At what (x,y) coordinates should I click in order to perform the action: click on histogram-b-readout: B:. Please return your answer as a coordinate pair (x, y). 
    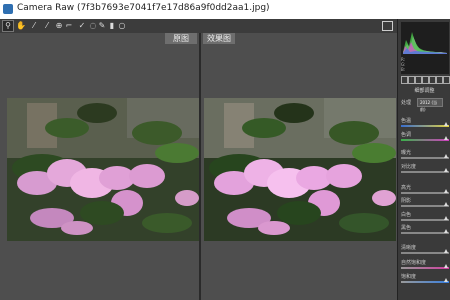
    Looking at the image, I should click on (403, 69).